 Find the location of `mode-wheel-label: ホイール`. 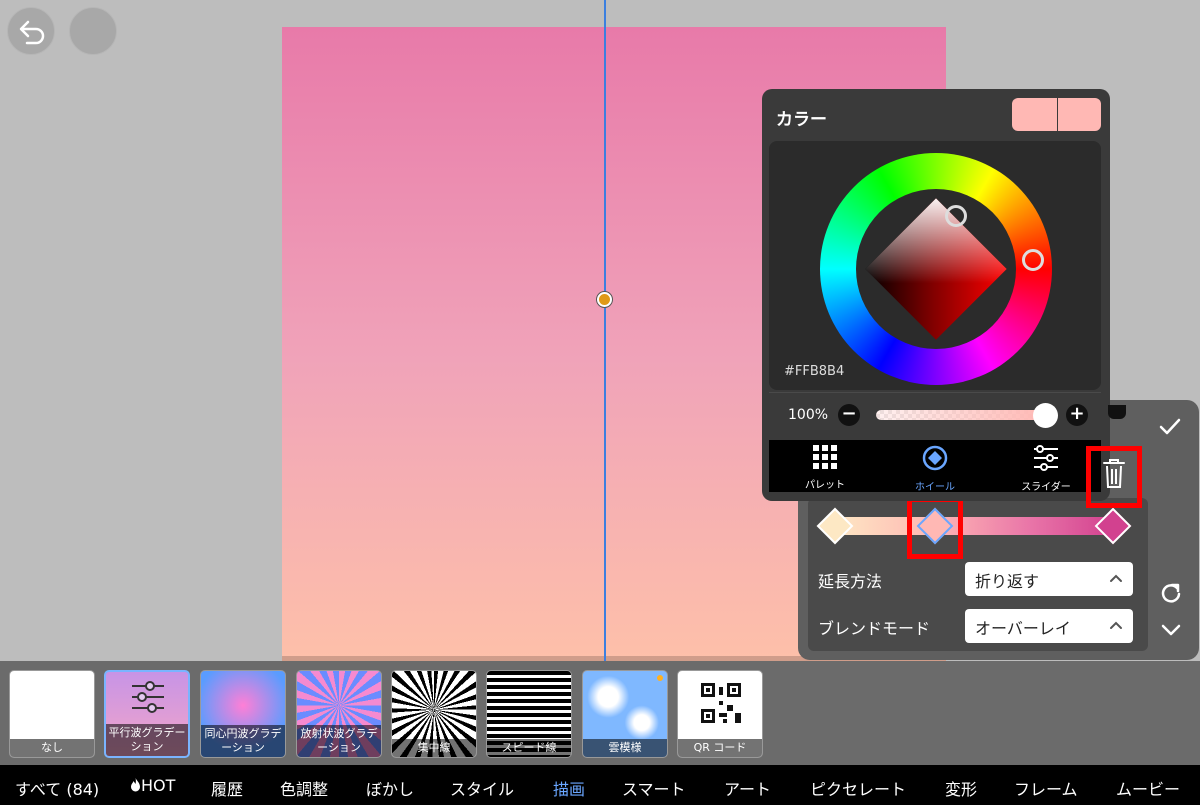

mode-wheel-label: ホイール is located at coordinates (935, 487).